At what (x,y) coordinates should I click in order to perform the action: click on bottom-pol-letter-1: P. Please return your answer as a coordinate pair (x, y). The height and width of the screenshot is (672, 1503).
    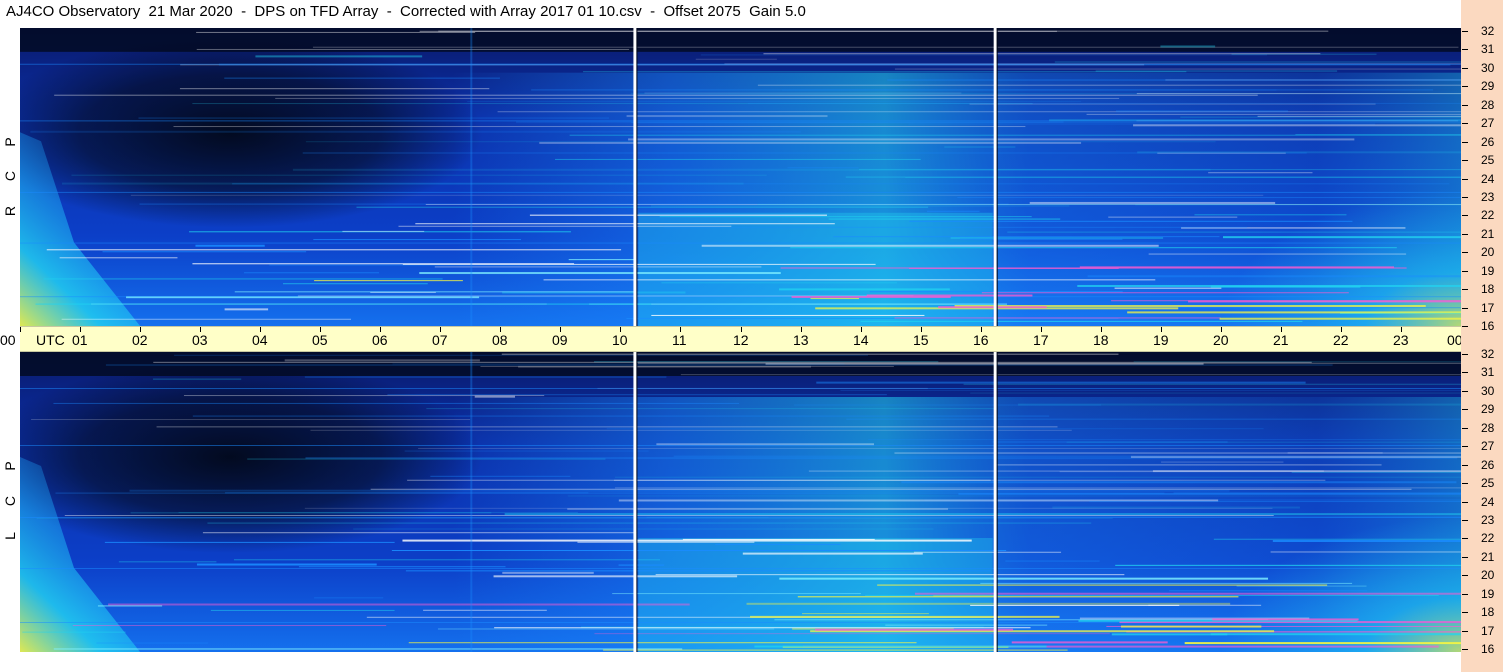
    Looking at the image, I should click on (10, 466).